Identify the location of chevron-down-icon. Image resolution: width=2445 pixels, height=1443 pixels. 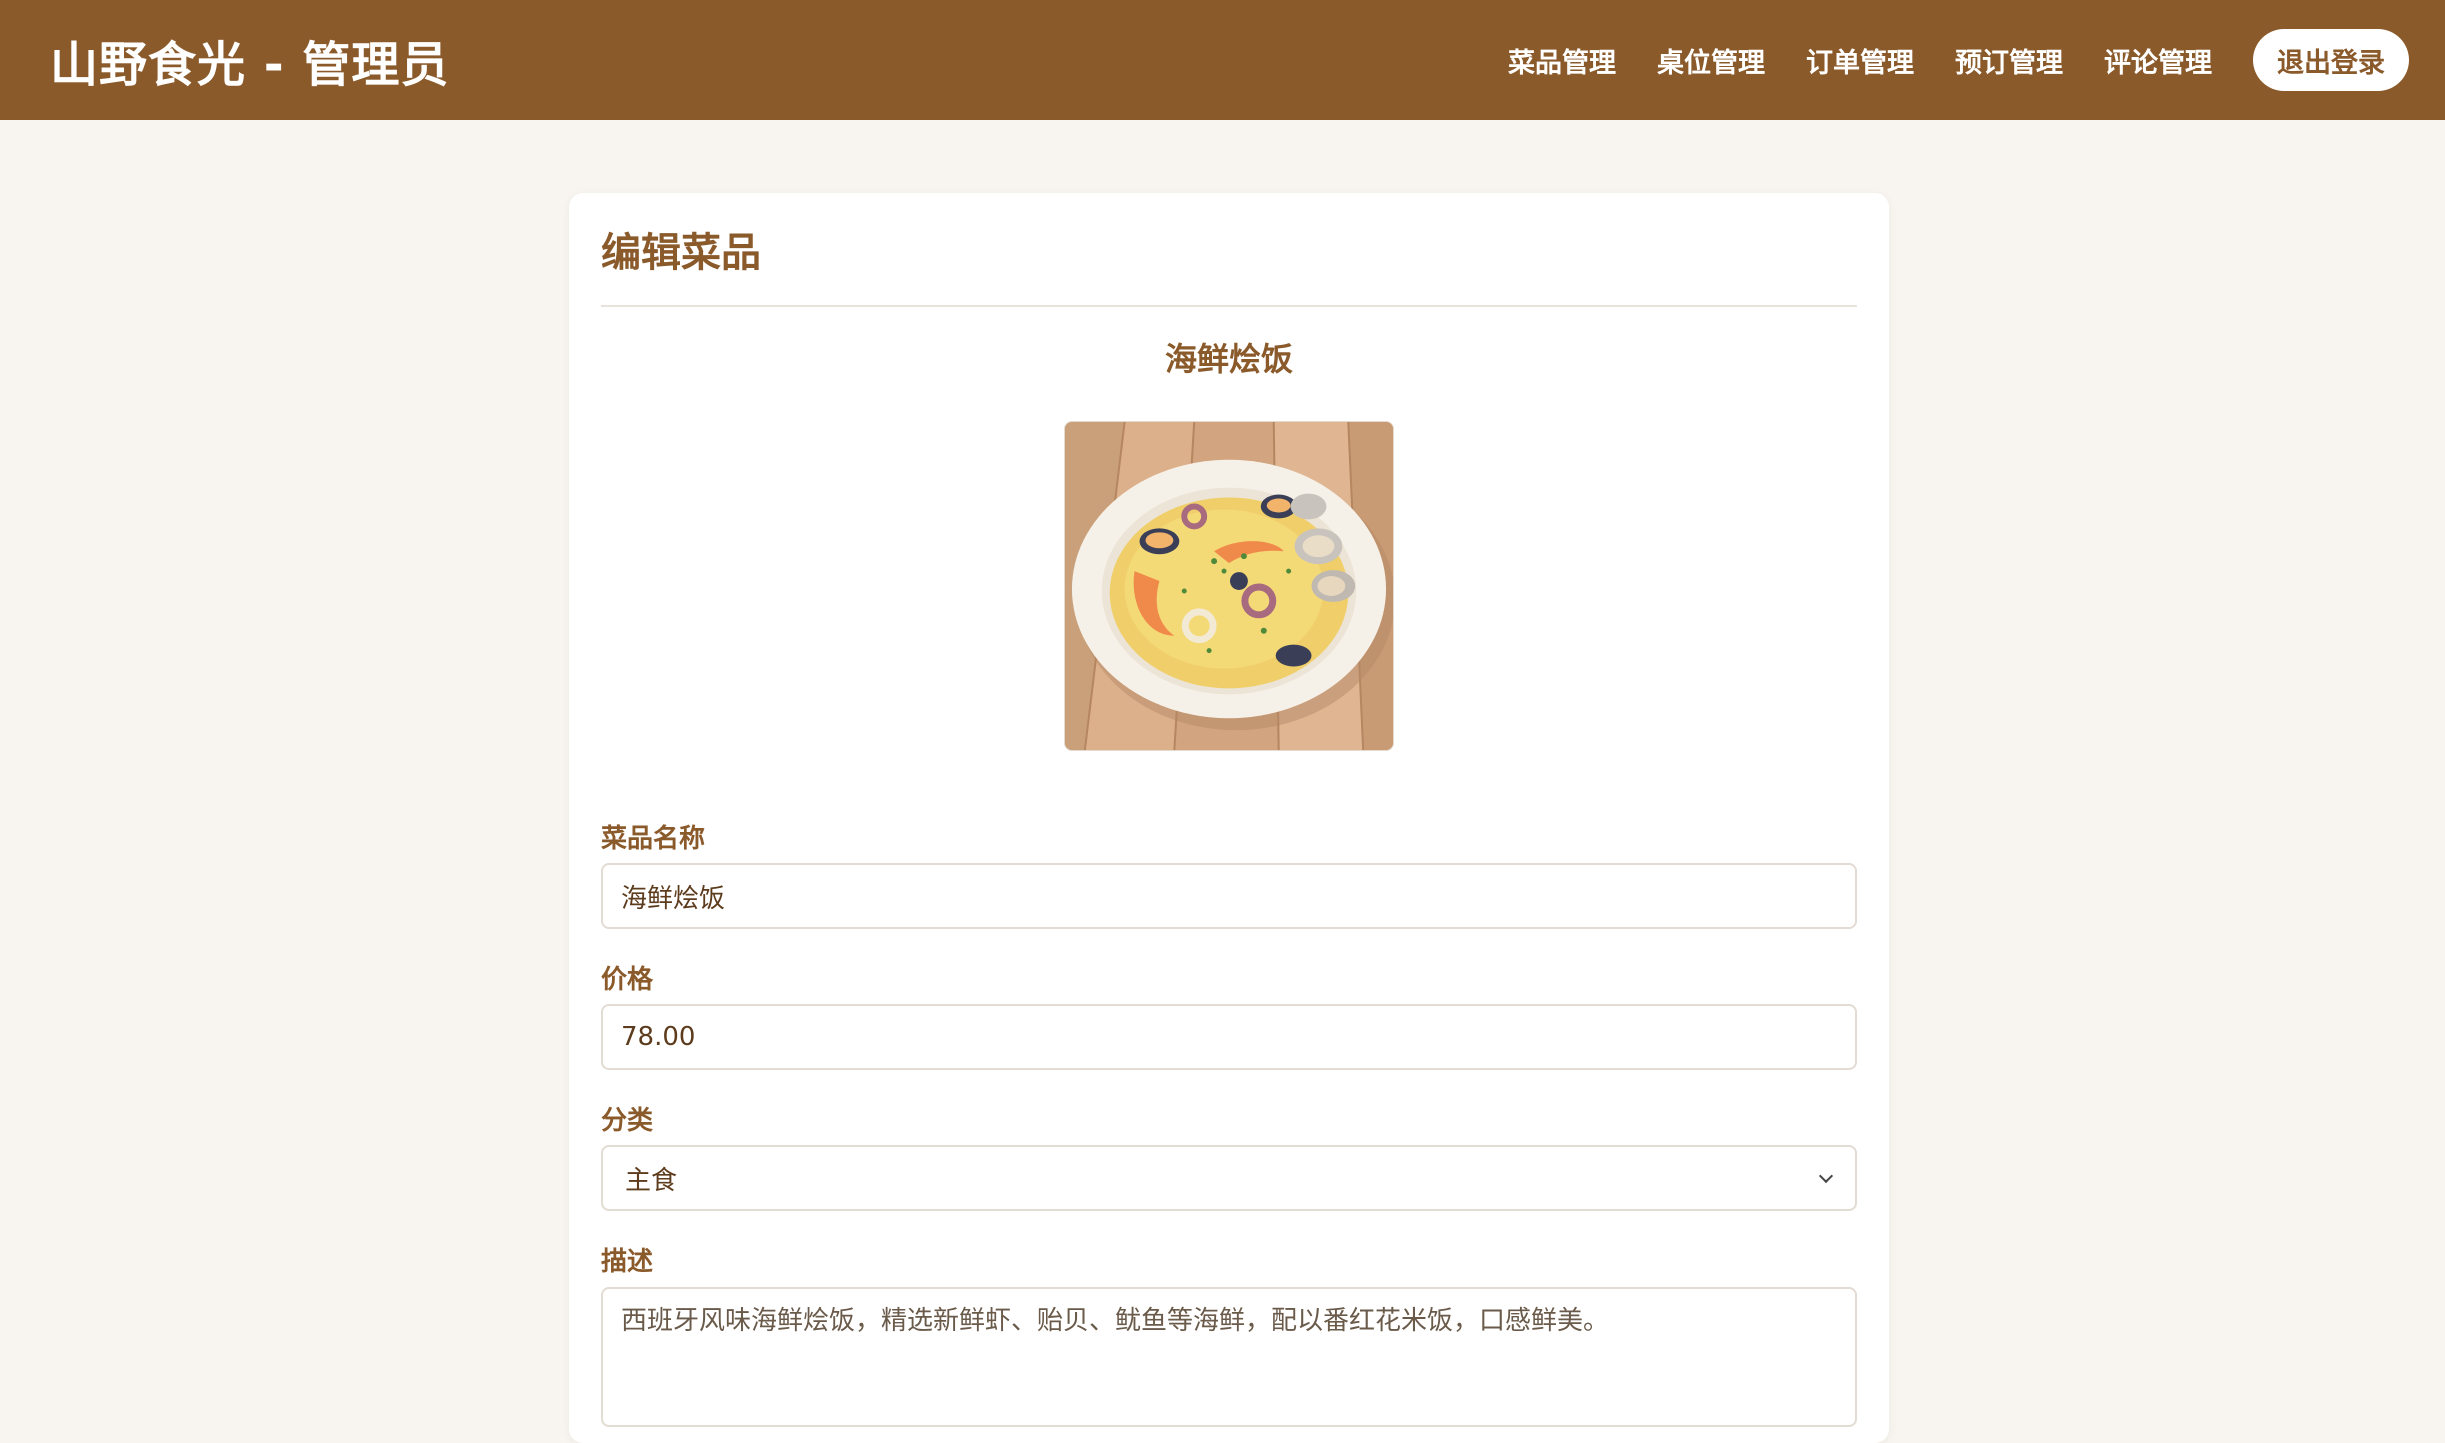
(1826, 1178).